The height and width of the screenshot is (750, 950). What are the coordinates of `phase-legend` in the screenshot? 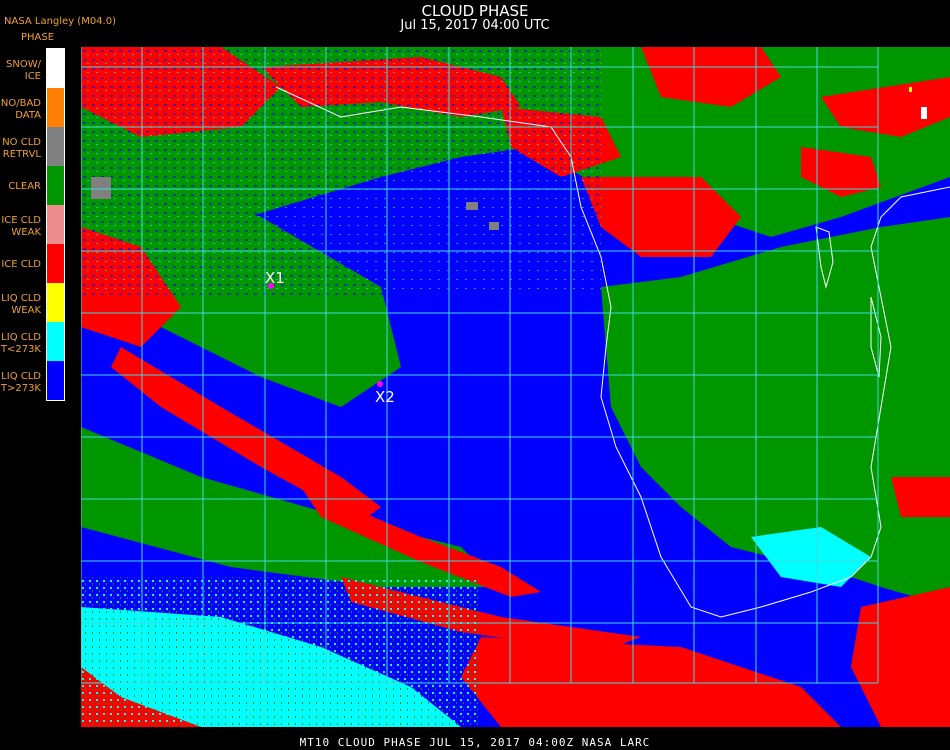 It's located at (55, 224).